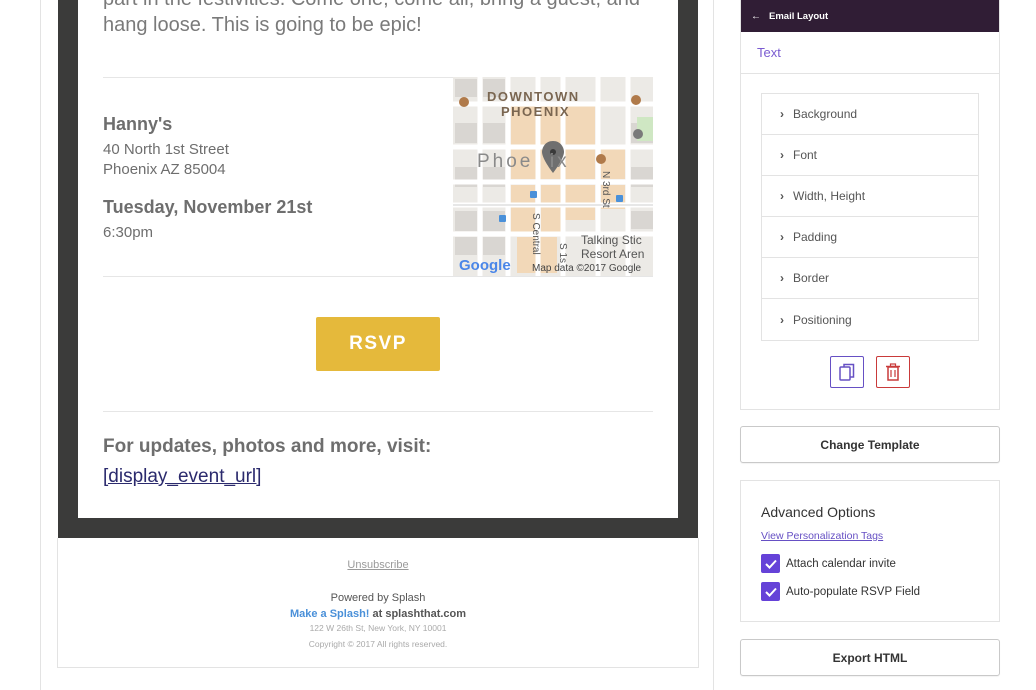 This screenshot has height=690, width=1036. What do you see at coordinates (523, 161) in the screenshot?
I see `map-label-phoenix: Phoe ix` at bounding box center [523, 161].